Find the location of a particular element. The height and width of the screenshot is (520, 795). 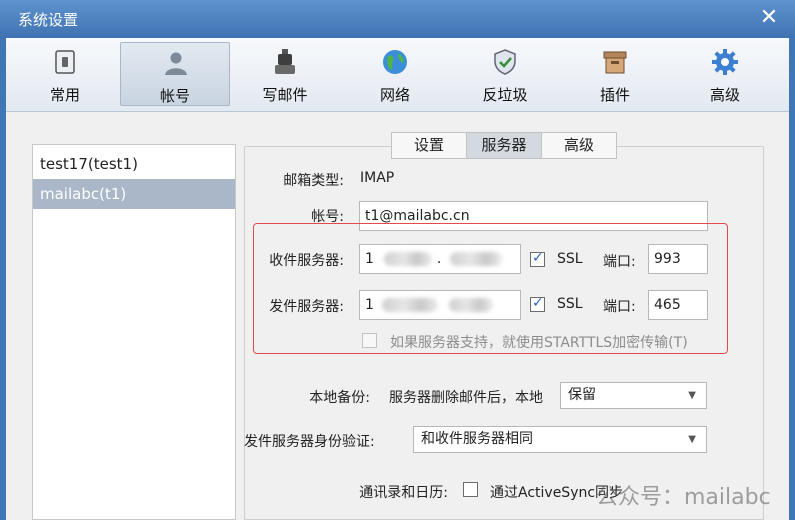

window-title: 系统设置 is located at coordinates (48, 20).